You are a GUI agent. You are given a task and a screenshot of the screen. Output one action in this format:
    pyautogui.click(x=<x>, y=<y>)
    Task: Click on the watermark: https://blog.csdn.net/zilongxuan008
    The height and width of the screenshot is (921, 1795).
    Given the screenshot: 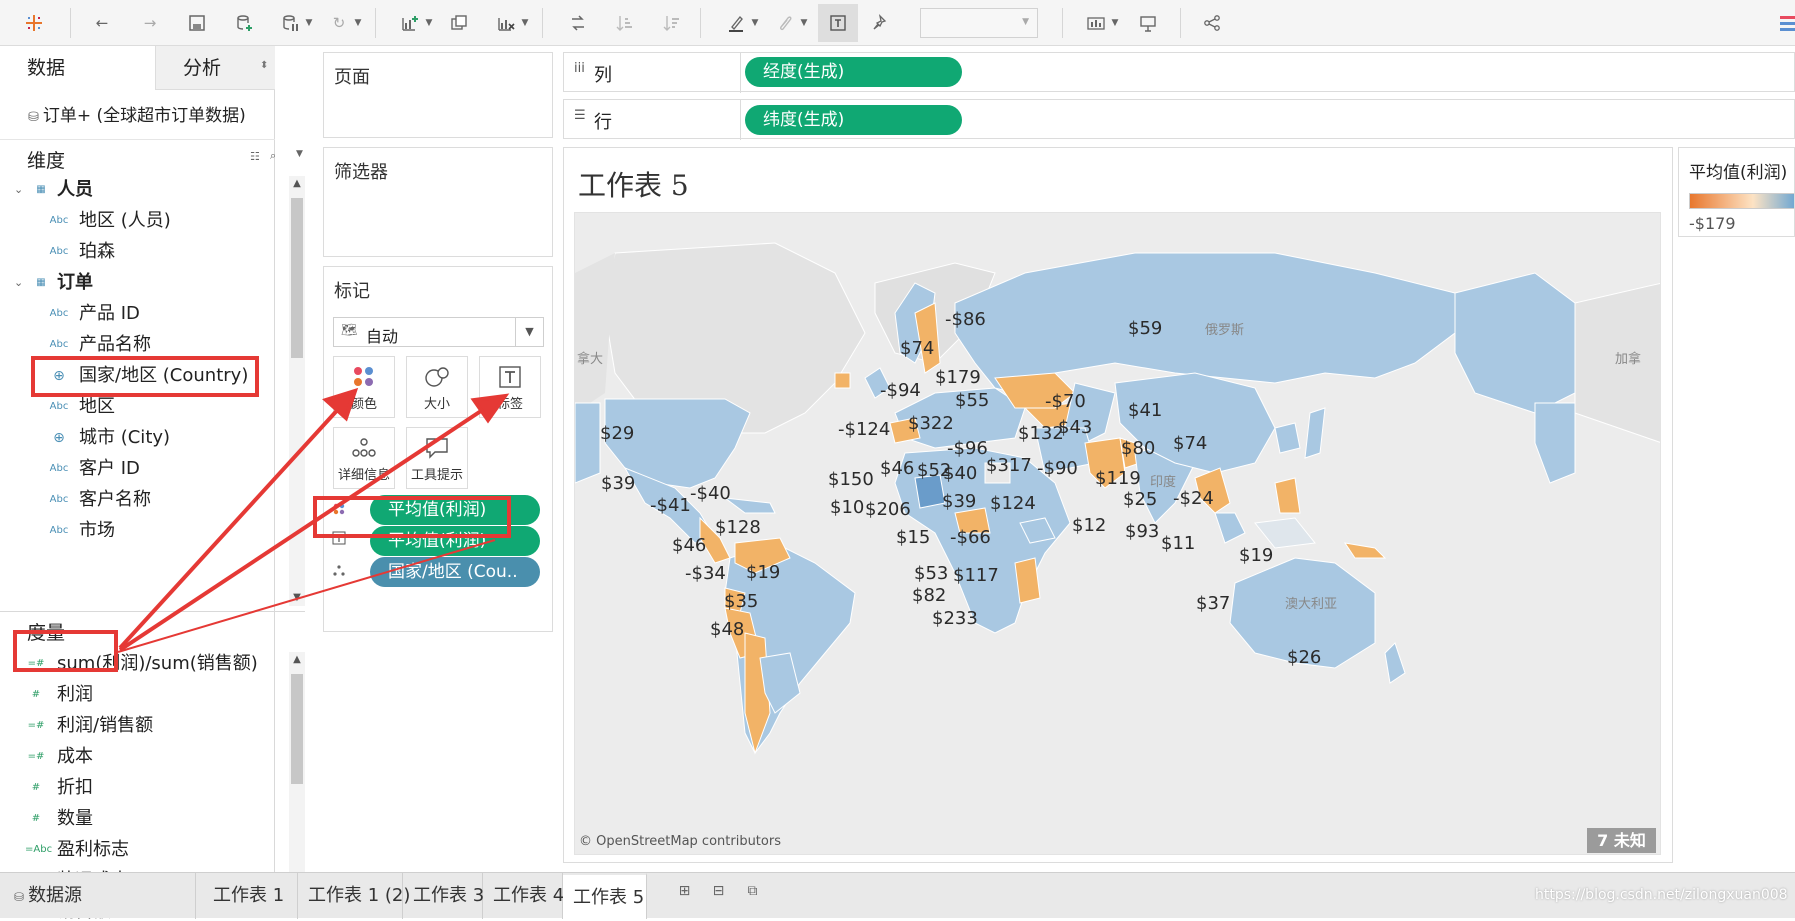 What is the action you would take?
    pyautogui.click(x=1661, y=895)
    